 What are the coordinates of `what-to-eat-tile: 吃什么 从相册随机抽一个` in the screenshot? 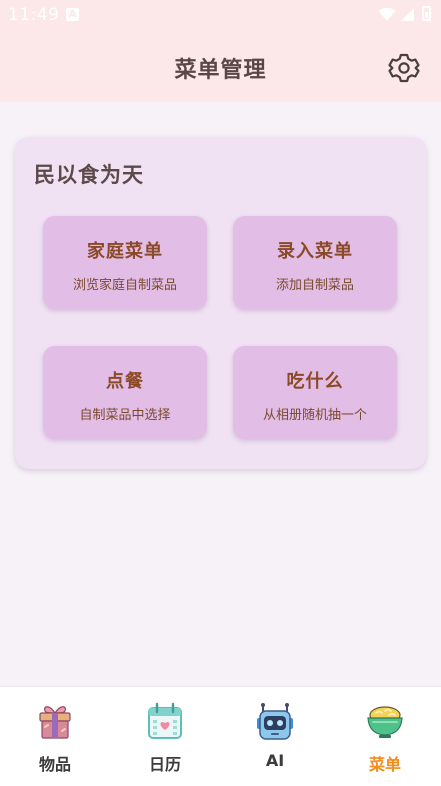 It's located at (315, 392).